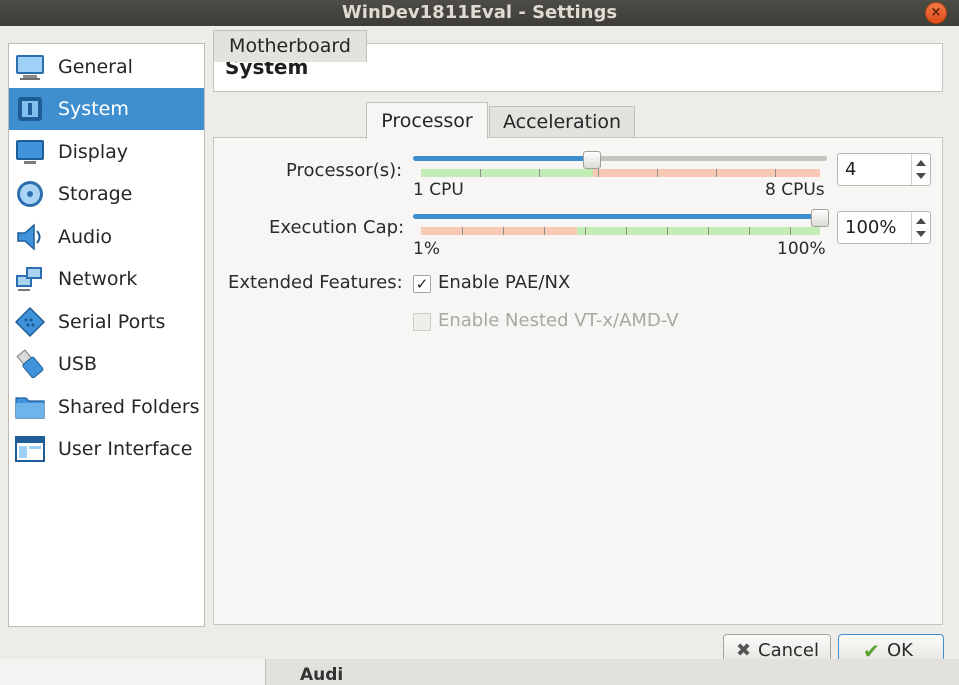  What do you see at coordinates (29, 279) in the screenshot?
I see `network-icon` at bounding box center [29, 279].